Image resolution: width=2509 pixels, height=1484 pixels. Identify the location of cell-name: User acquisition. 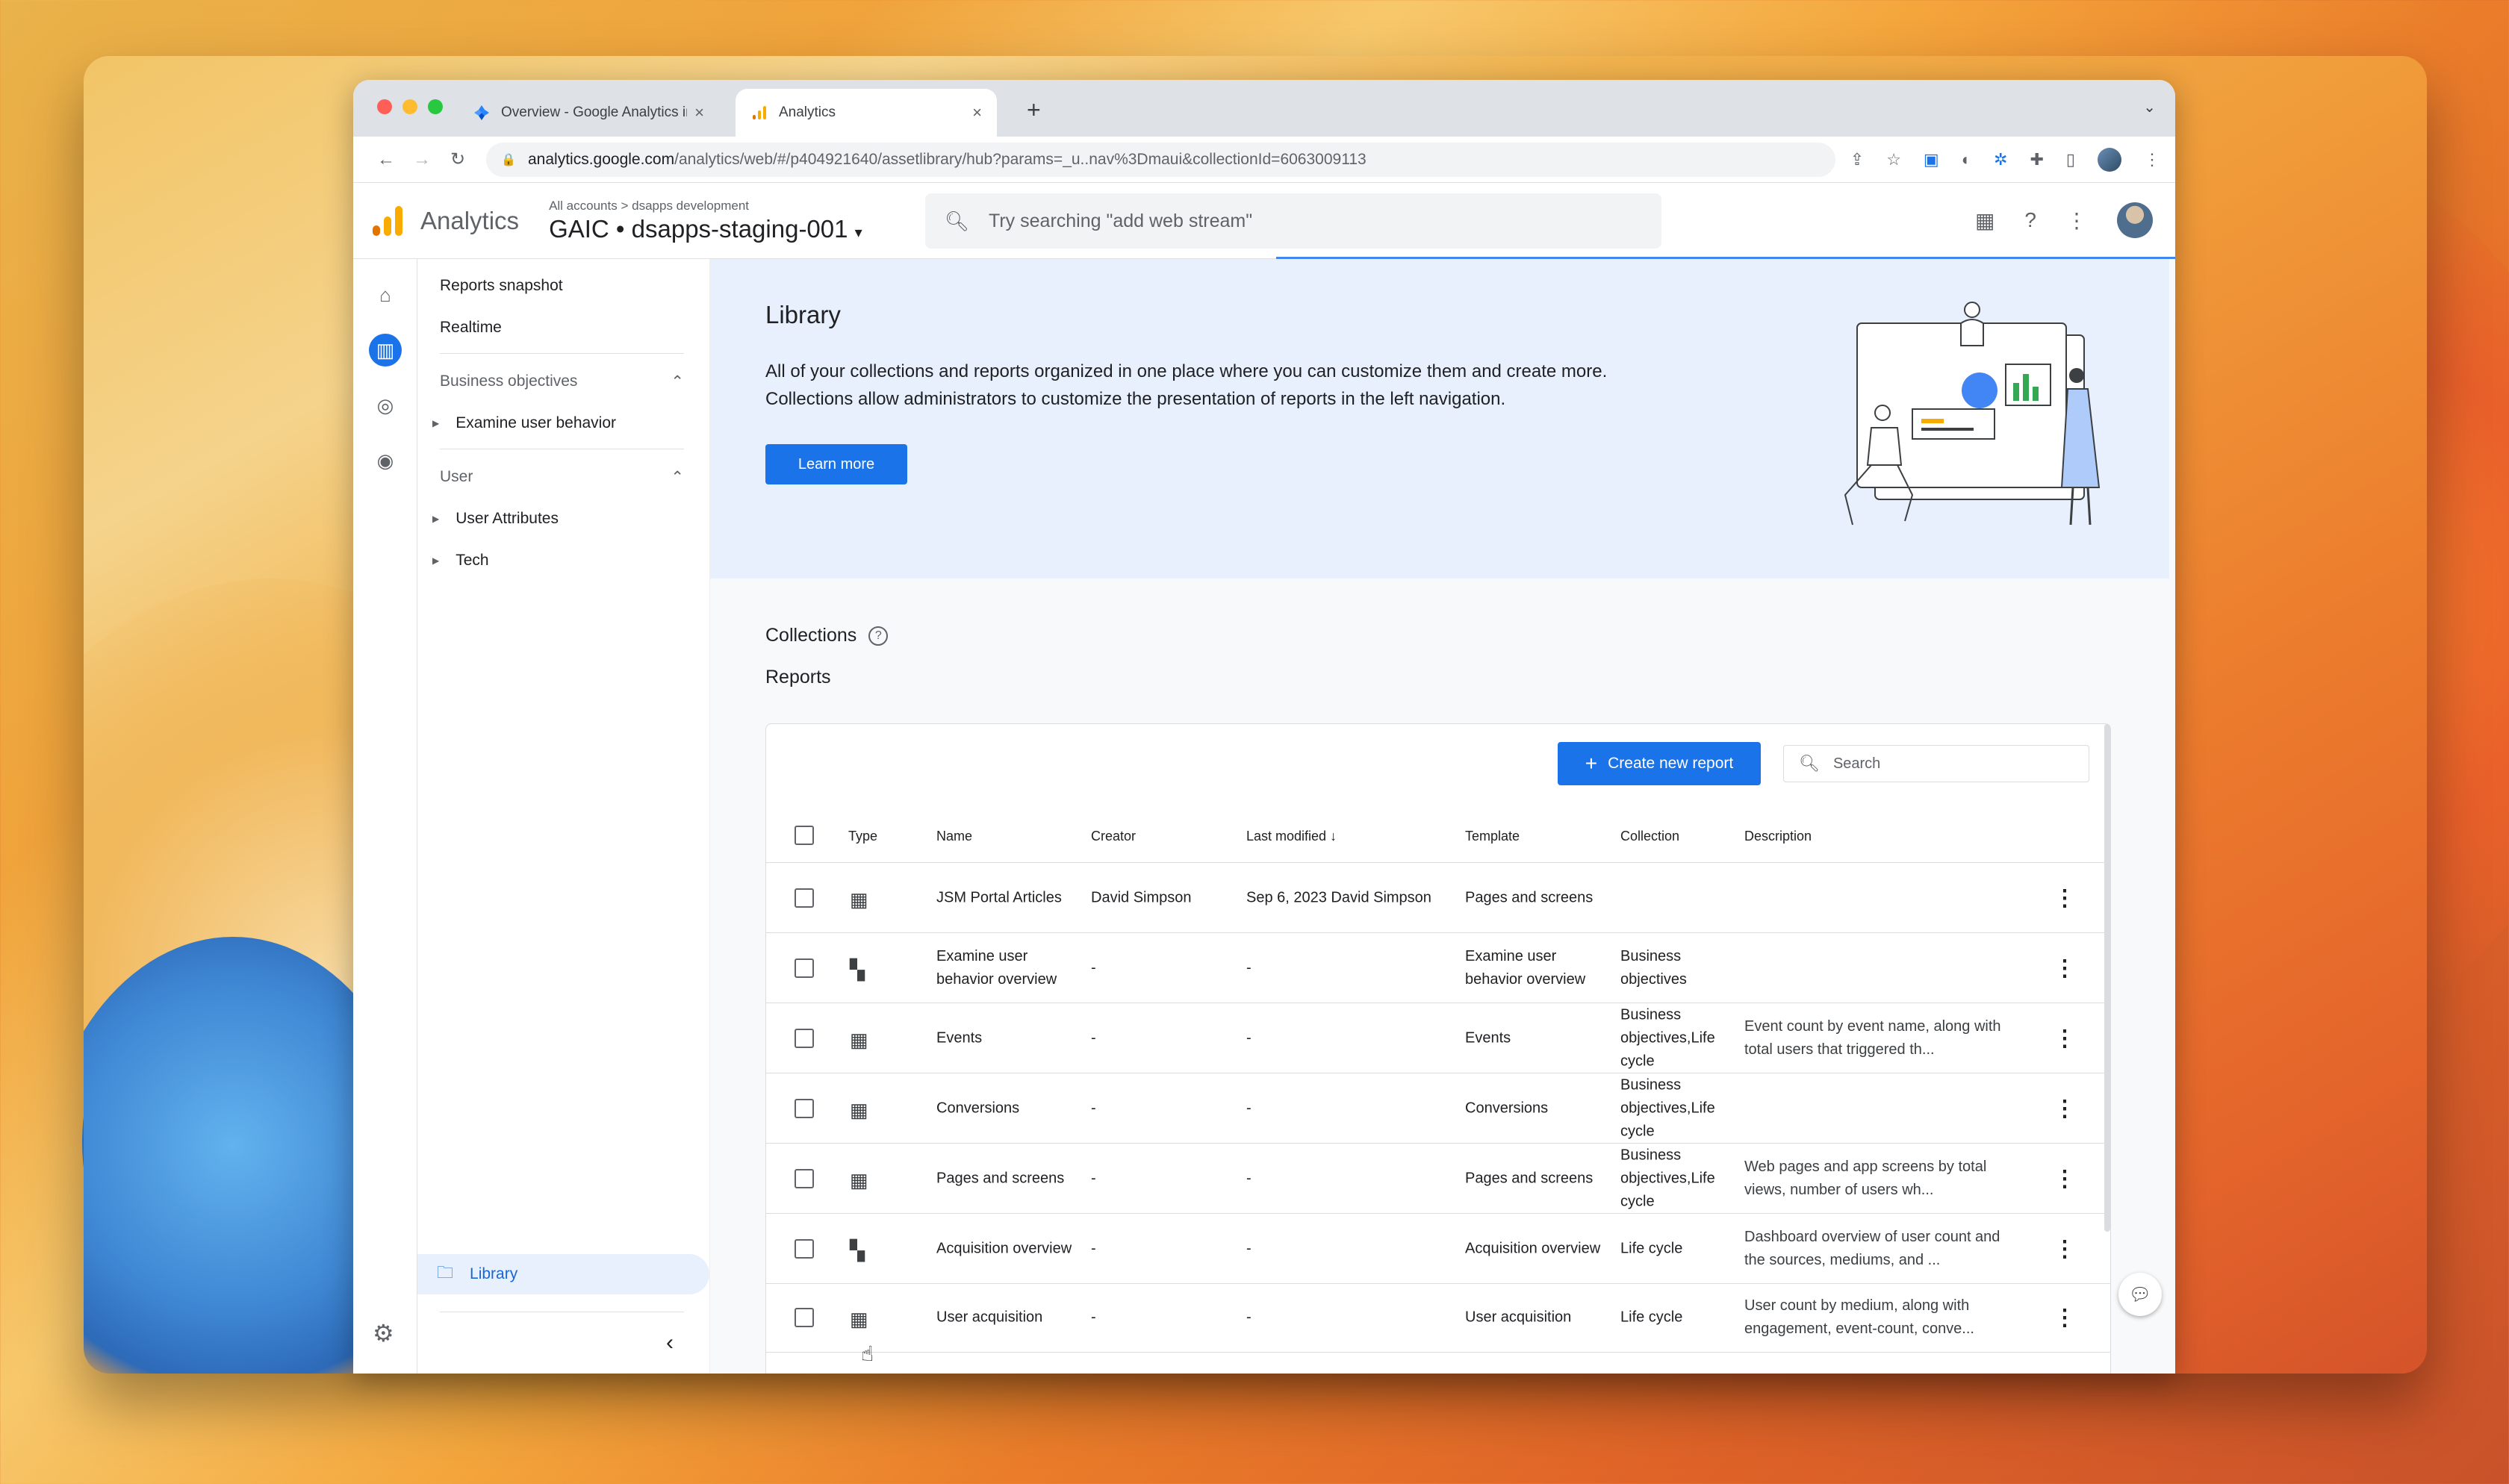
(1007, 1317).